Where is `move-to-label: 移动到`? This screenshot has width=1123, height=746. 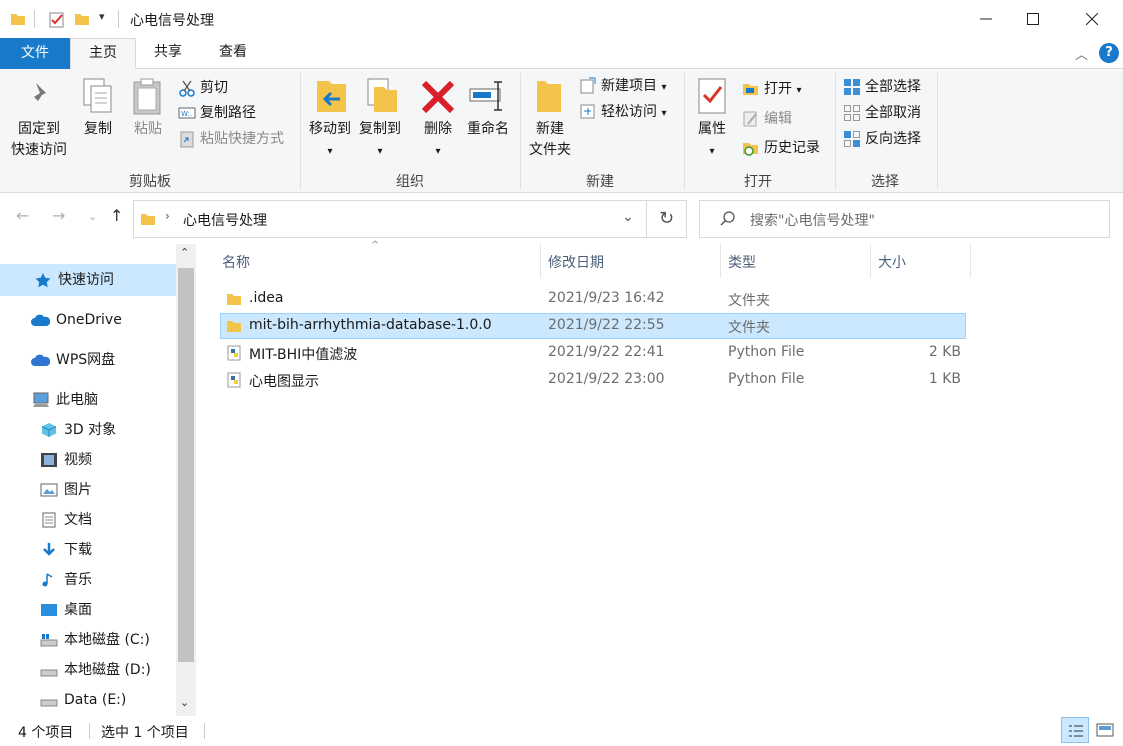
move-to-label: 移动到 is located at coordinates (330, 129).